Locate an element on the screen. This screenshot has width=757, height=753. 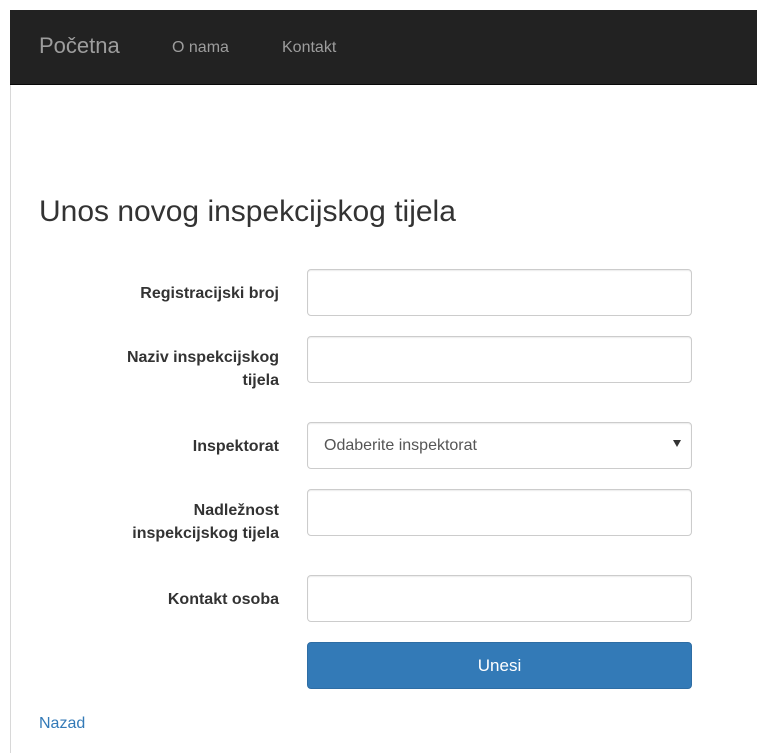
inspectorate-label: Inspektorat is located at coordinates (235, 446).